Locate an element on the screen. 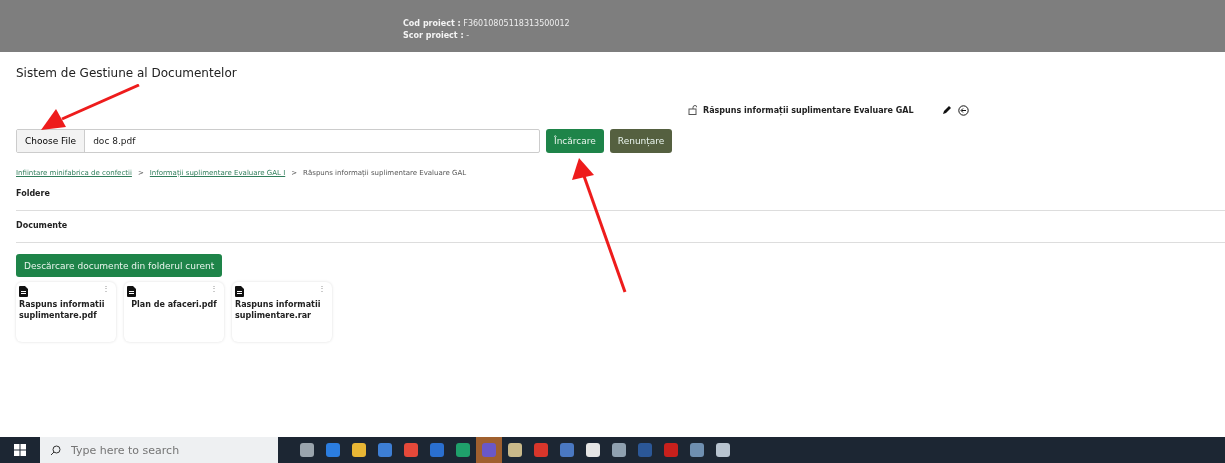 This screenshot has width=1225, height=463. document-name: Raspuns informatii suplimentare.rar is located at coordinates (278, 310).